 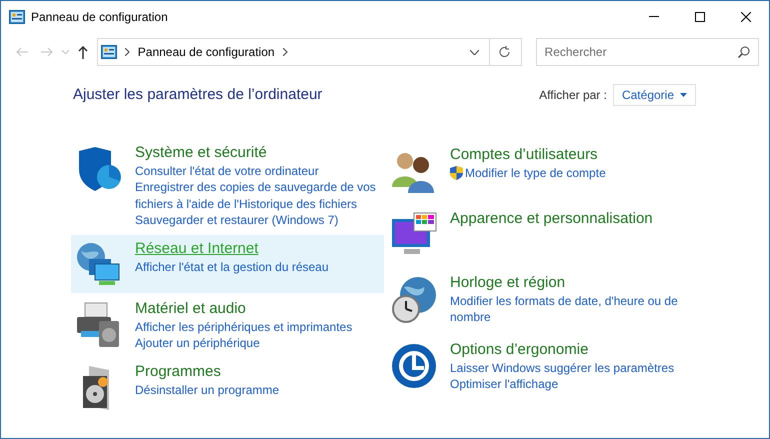 I want to click on task-link: Afficher les périphériques et imprimantes, so click(x=243, y=326).